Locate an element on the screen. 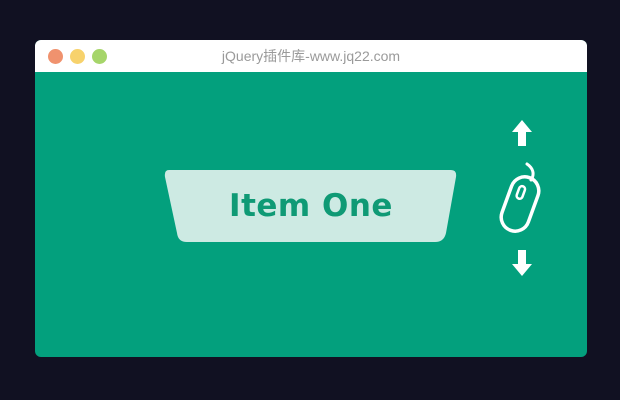 This screenshot has width=620, height=400. scroll-hint is located at coordinates (522, 200).